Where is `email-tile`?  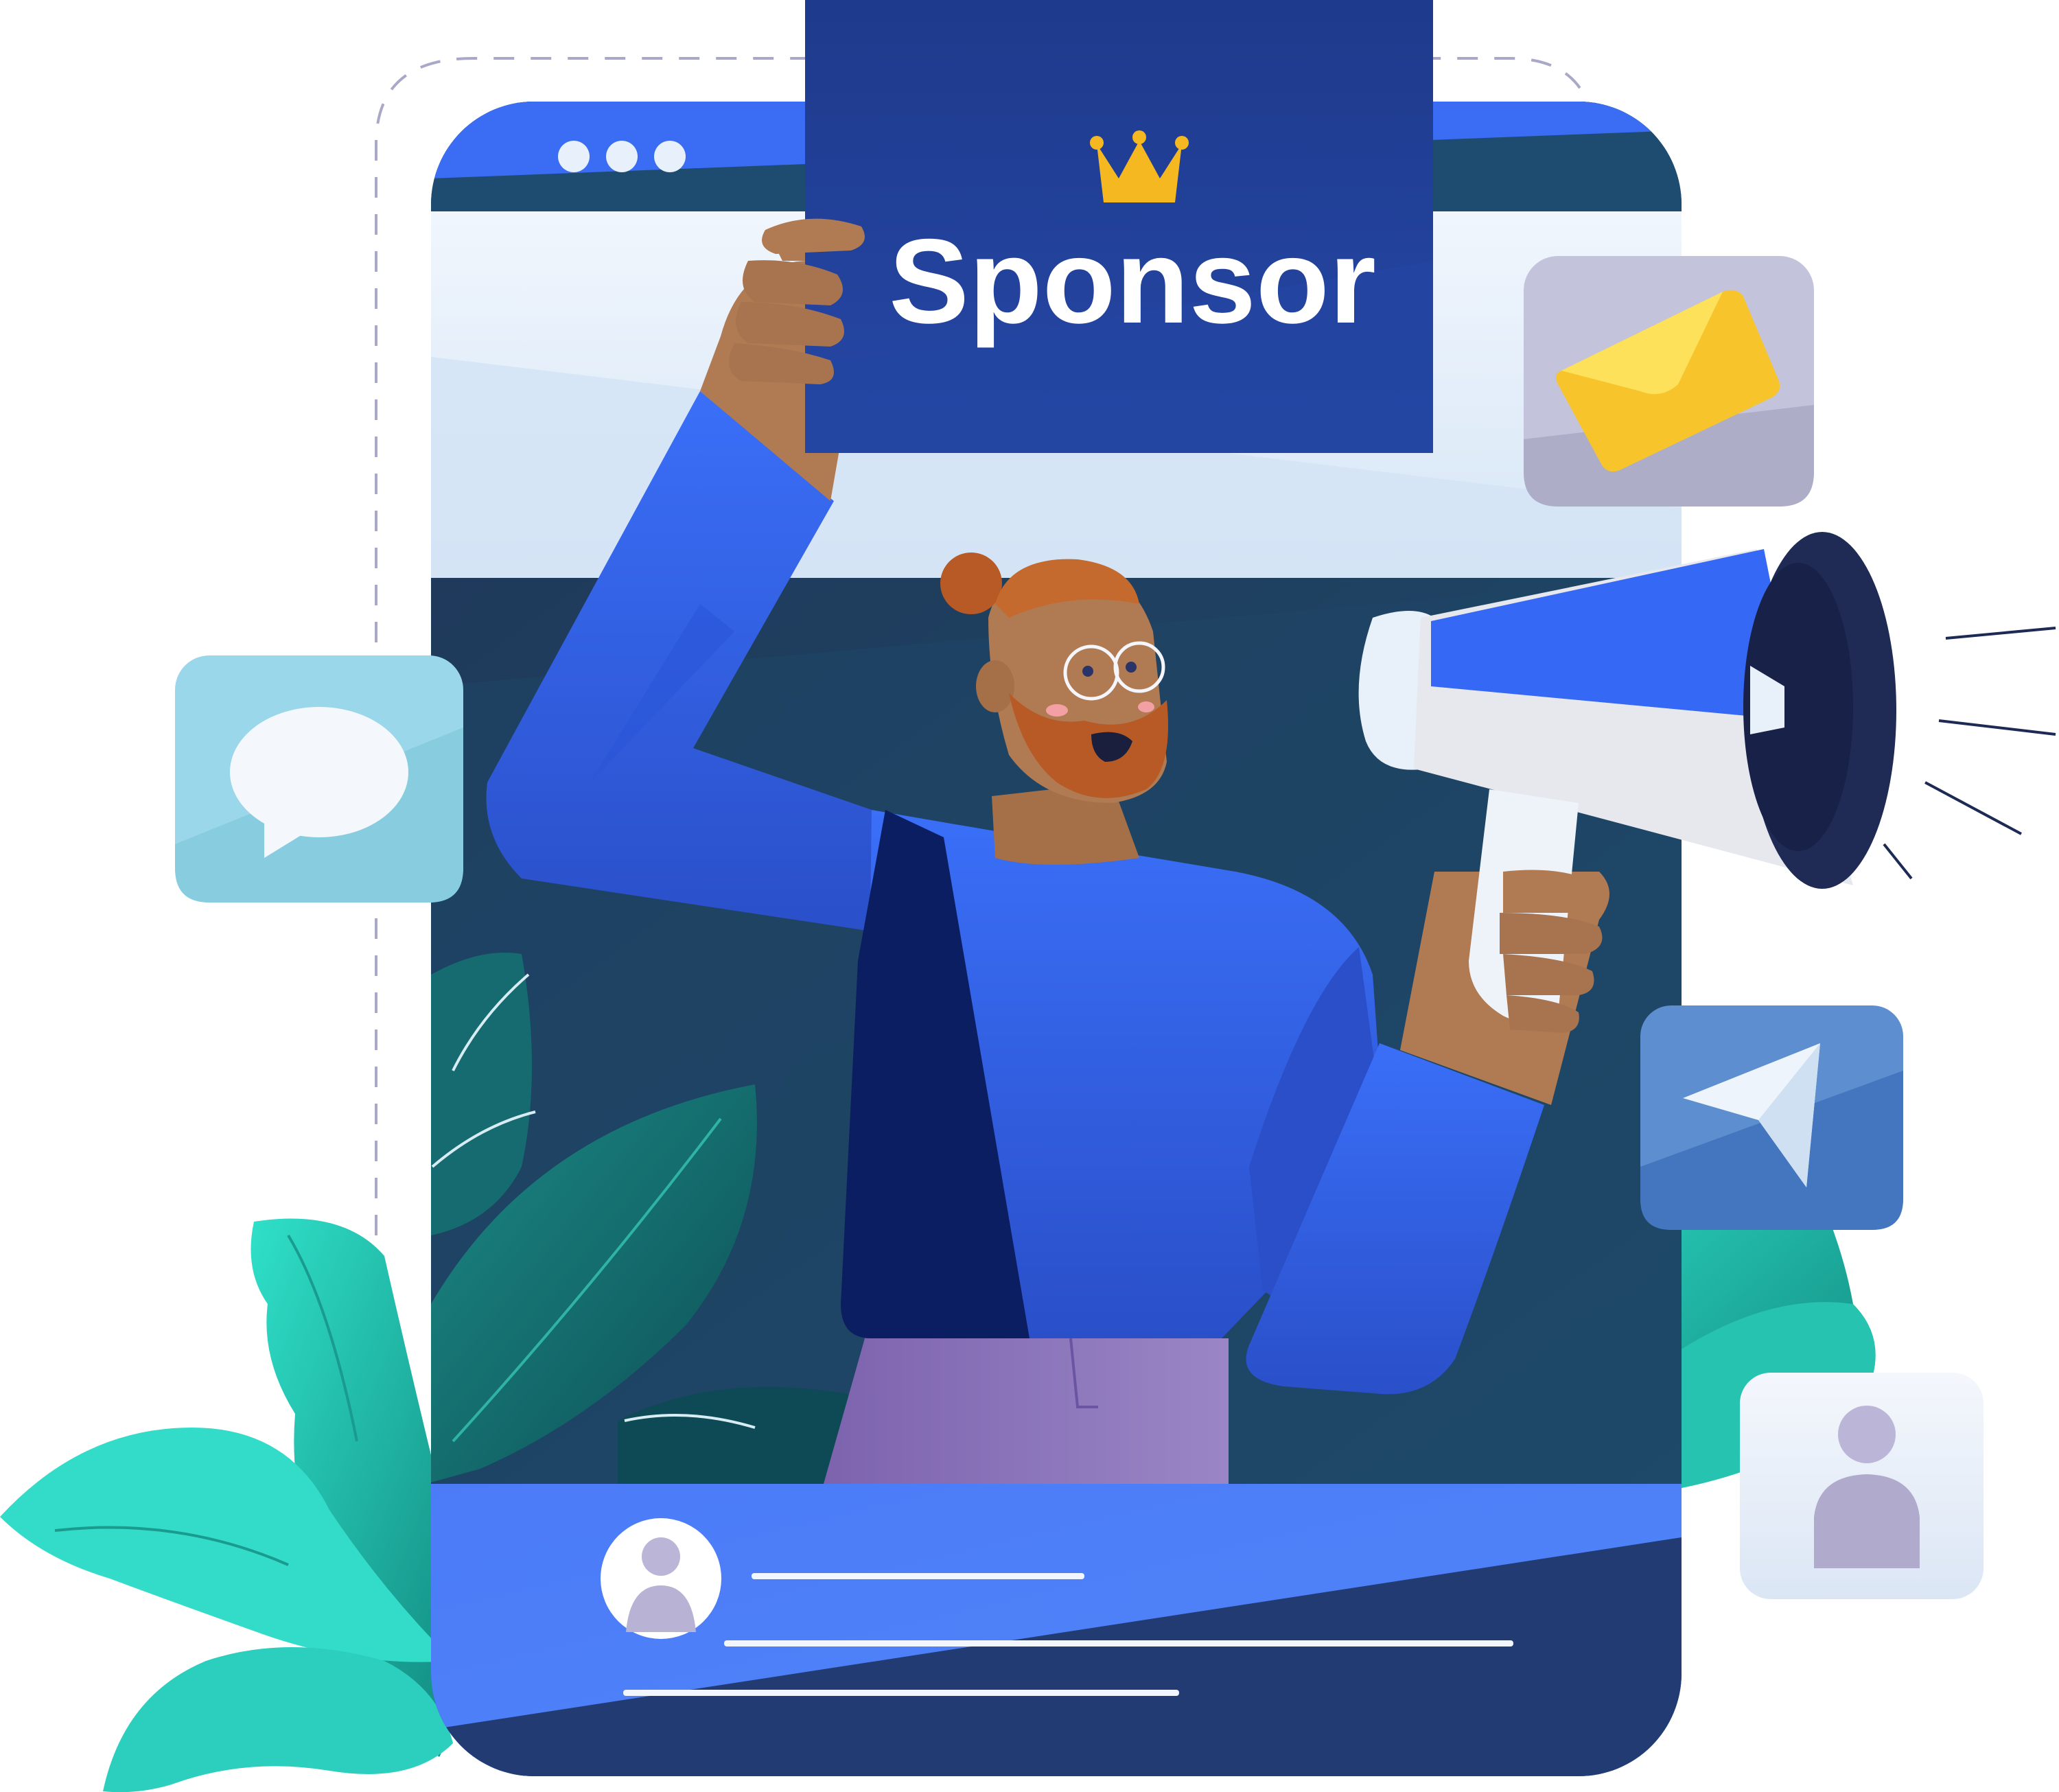 email-tile is located at coordinates (1669, 381).